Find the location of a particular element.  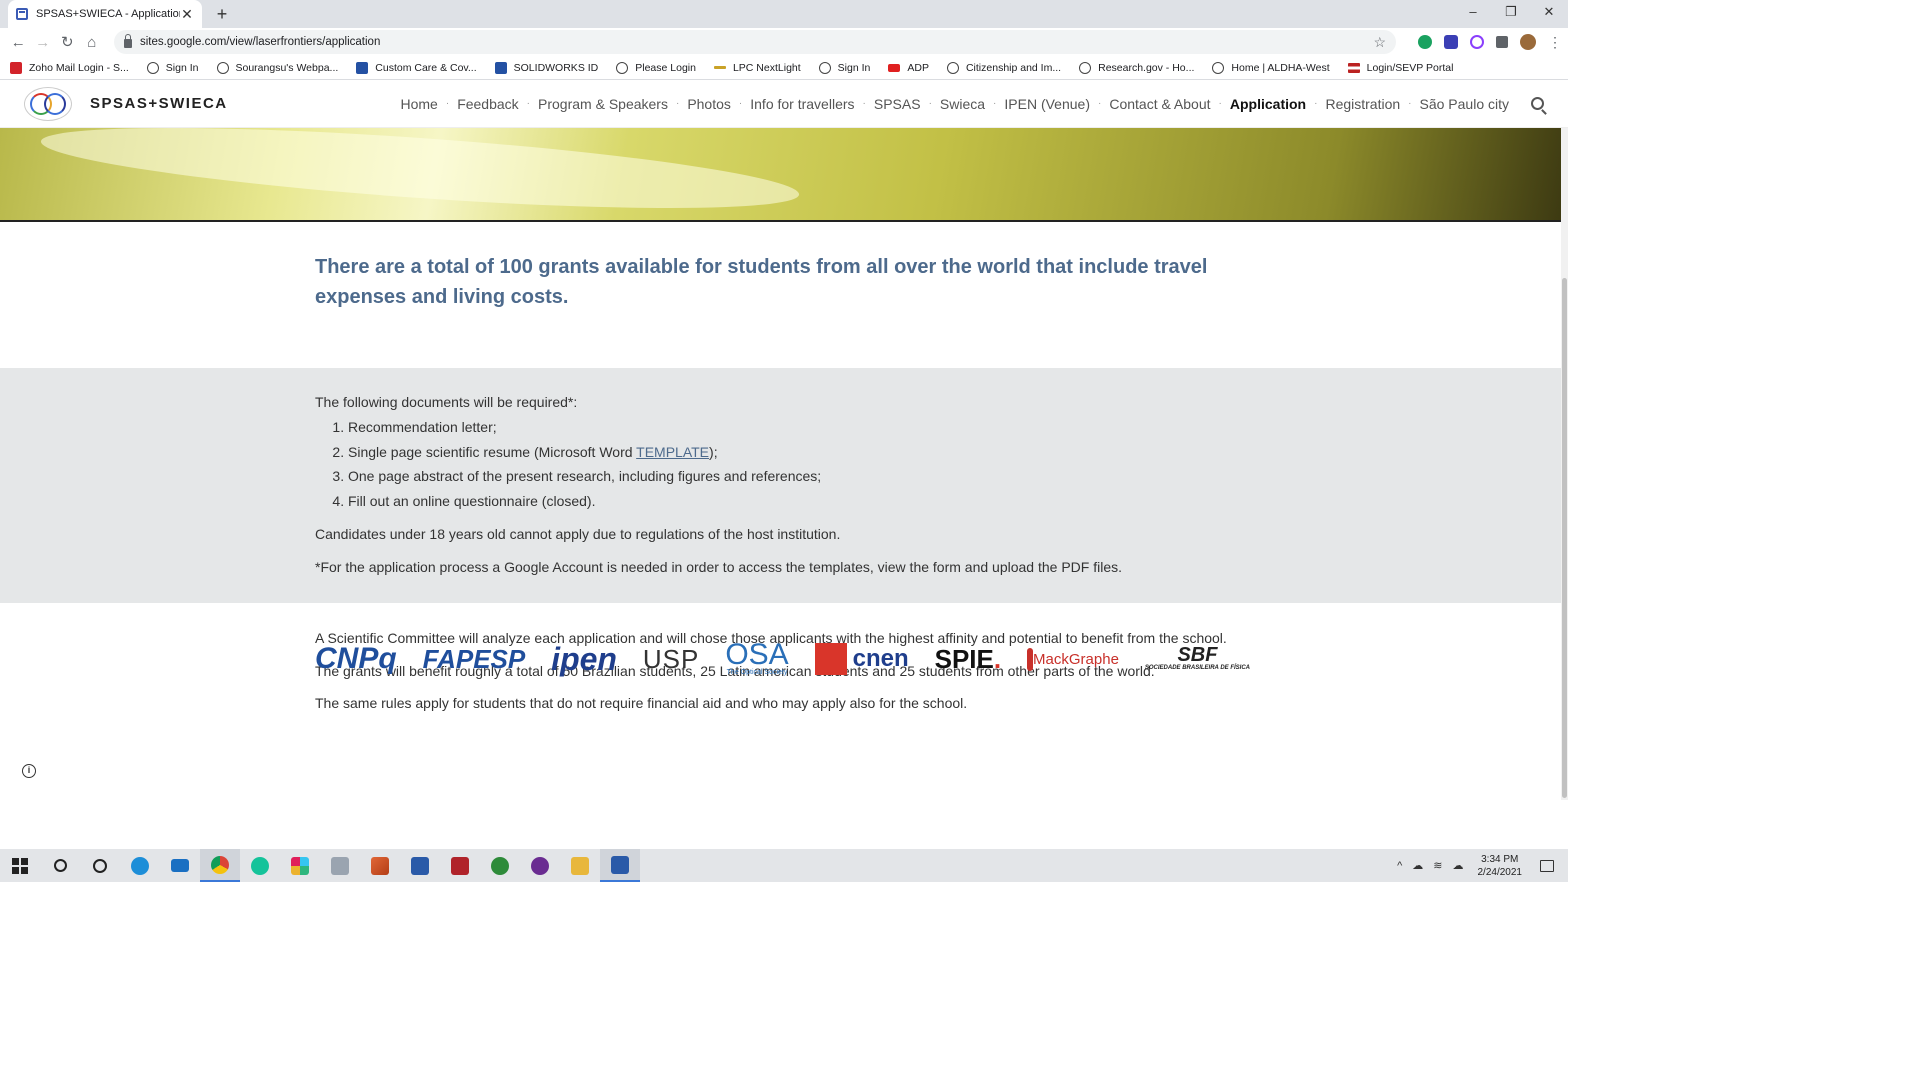

cmd-icon is located at coordinates (420, 865).